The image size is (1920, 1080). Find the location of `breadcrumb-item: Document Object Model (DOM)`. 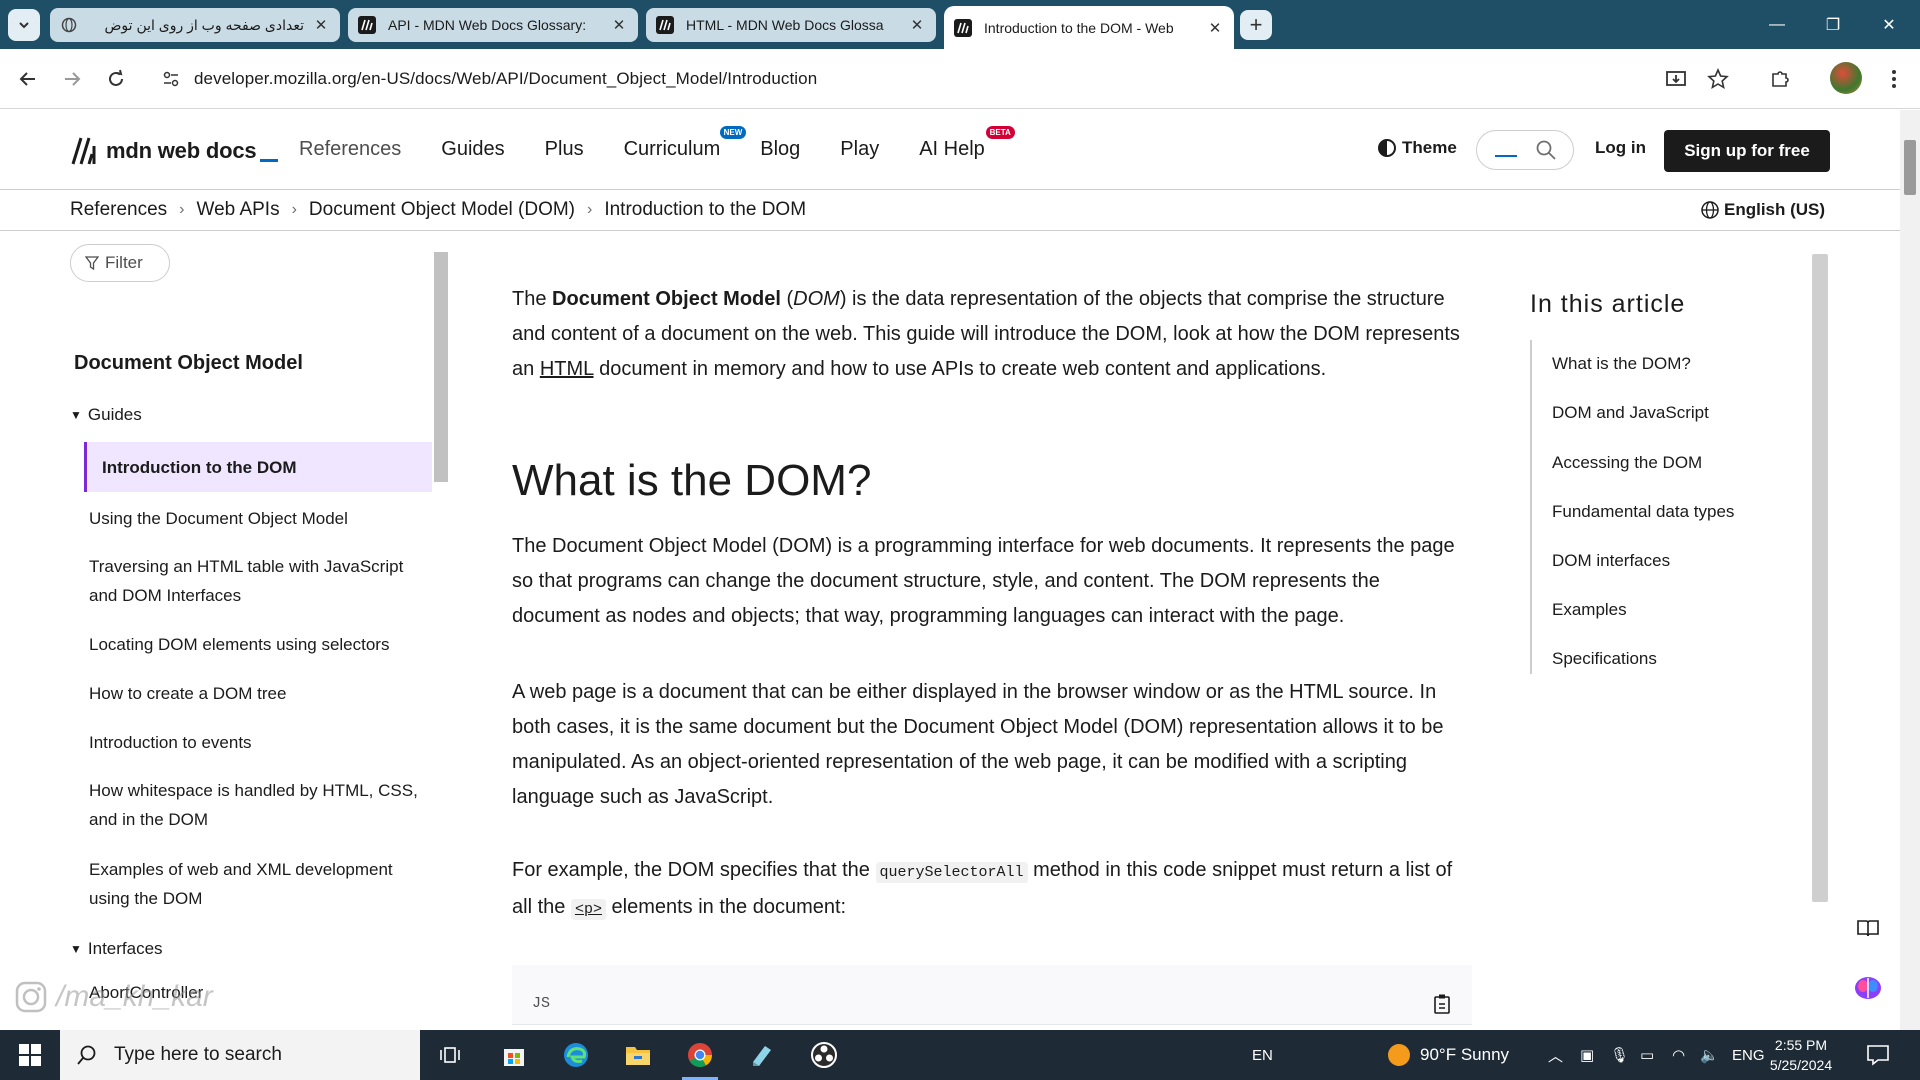

breadcrumb-item: Document Object Model (DOM) is located at coordinates (442, 210).